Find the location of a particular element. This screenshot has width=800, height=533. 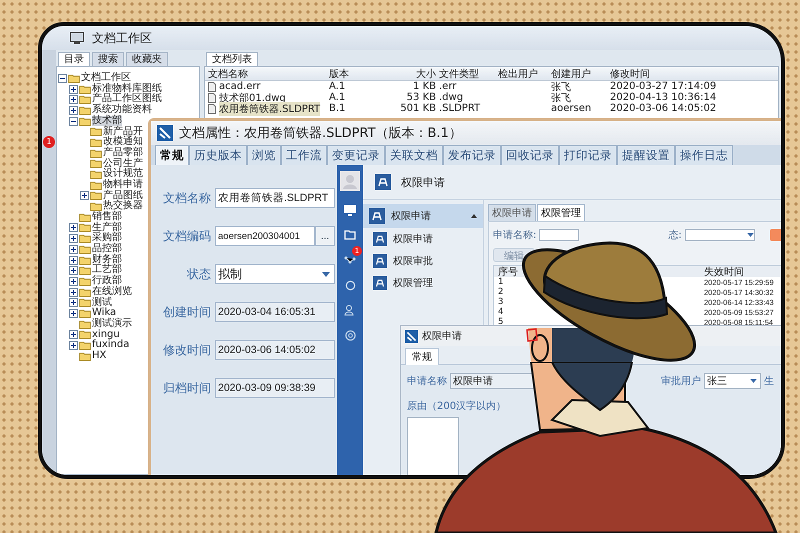

file-name: 农用卷筒铁器.SLDPRT is located at coordinates (269, 109).